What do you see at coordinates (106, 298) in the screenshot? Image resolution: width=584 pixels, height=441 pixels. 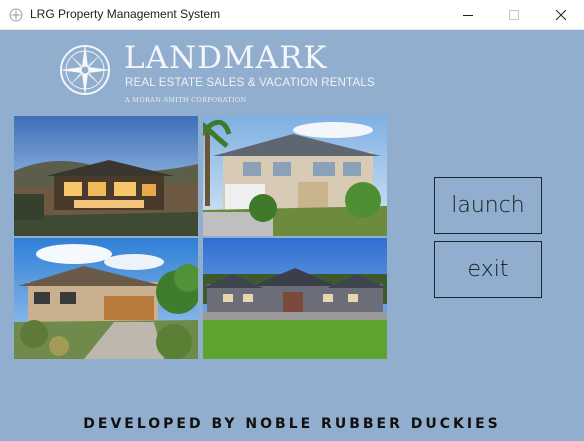 I see `photo-craftsman-house` at bounding box center [106, 298].